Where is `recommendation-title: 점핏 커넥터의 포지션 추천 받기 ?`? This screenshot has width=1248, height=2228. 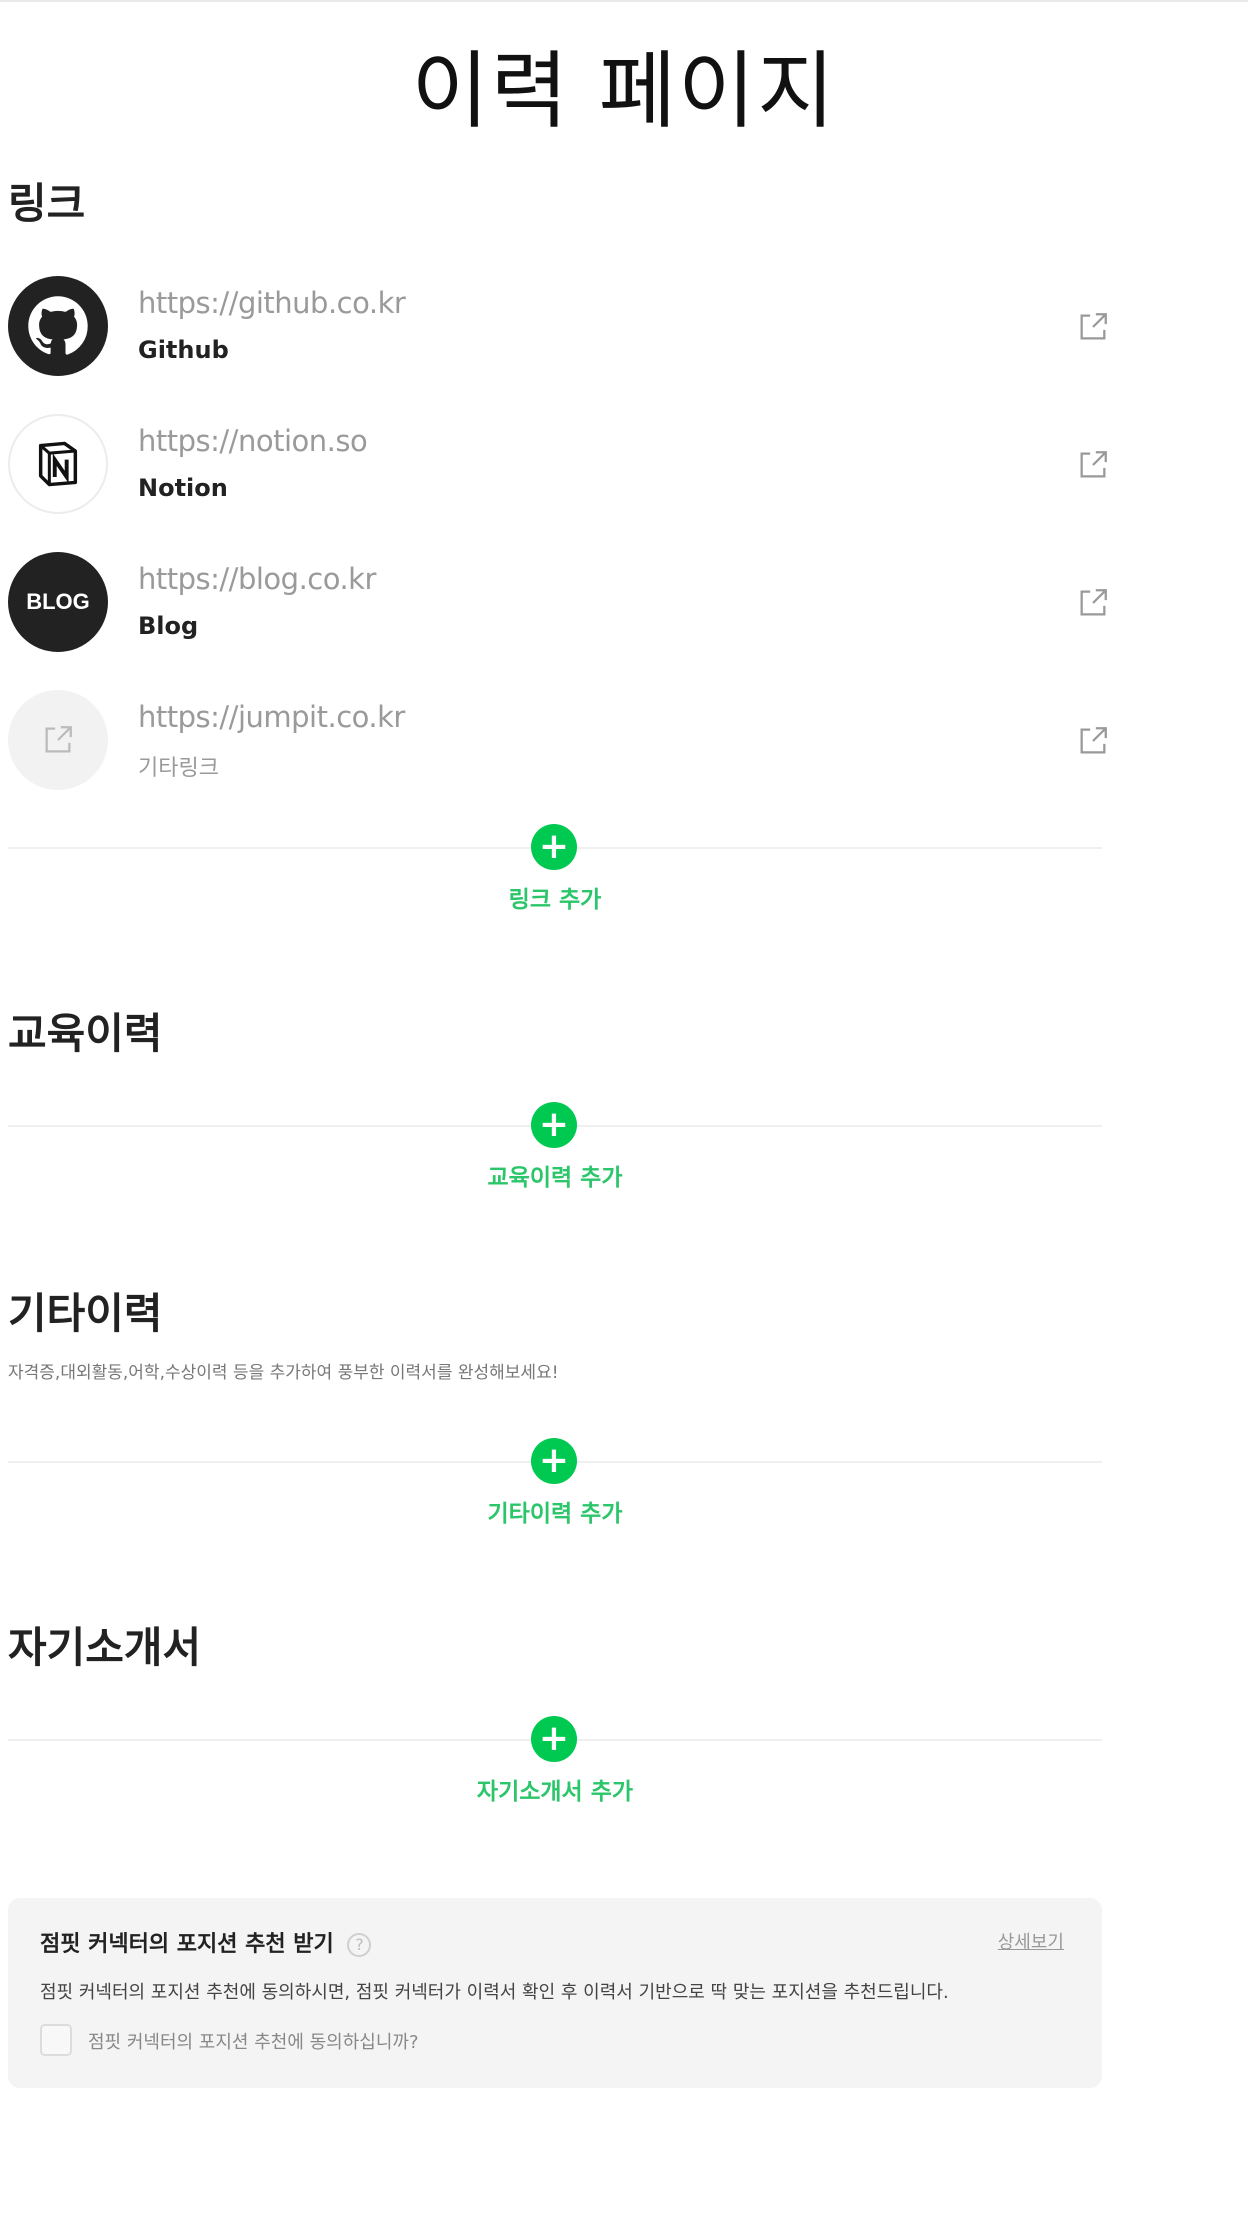
recommendation-title: 점핏 커넥터의 포지션 추천 받기 ? is located at coordinates (206, 1942).